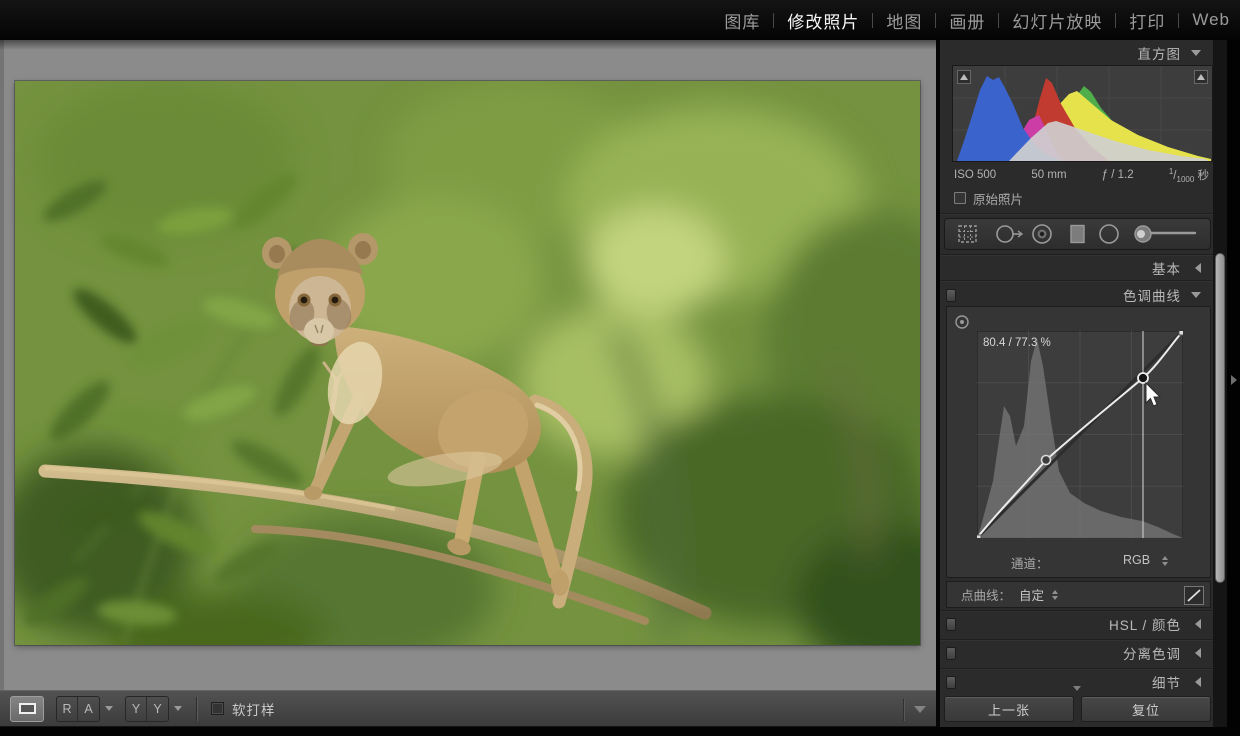  I want to click on module-develop: 修改照片, so click(823, 20).